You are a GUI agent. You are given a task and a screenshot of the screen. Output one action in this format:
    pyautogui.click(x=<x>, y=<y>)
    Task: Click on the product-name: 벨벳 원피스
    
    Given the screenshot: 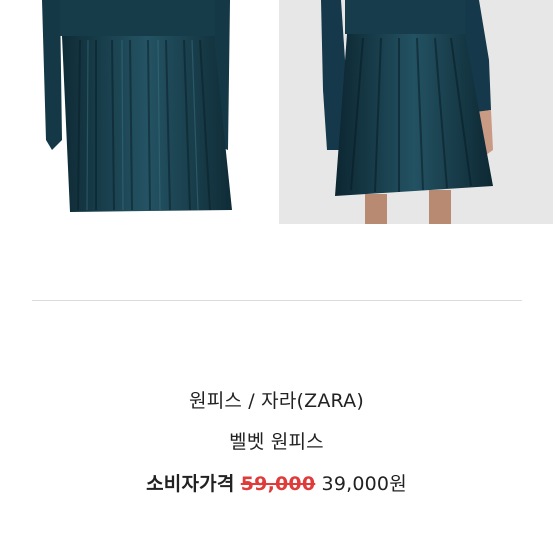 What is the action you would take?
    pyautogui.click(x=276, y=442)
    